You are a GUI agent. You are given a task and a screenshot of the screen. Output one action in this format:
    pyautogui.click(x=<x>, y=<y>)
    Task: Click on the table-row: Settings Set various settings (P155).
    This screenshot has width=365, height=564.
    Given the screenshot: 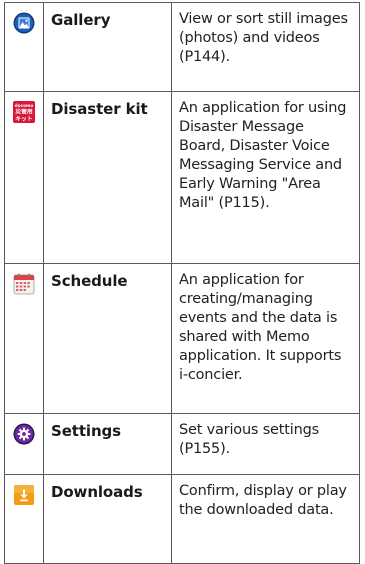 What is the action you would take?
    pyautogui.click(x=182, y=444)
    